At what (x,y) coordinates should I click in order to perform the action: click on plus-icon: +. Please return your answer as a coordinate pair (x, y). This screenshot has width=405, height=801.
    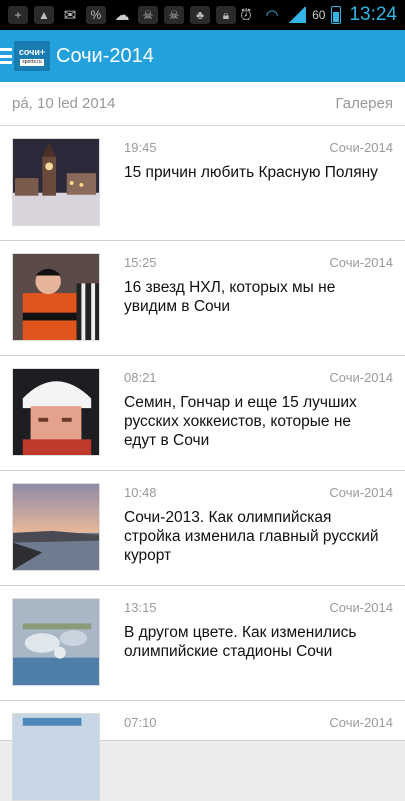
    Looking at the image, I should click on (18, 15).